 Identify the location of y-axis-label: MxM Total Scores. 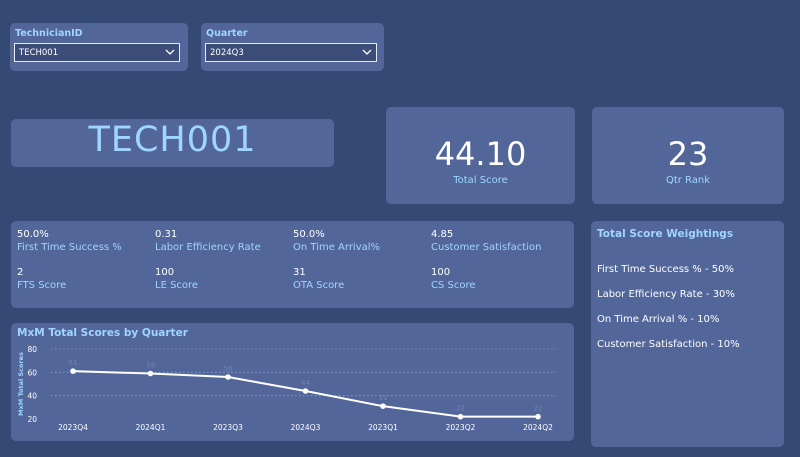
(21, 384).